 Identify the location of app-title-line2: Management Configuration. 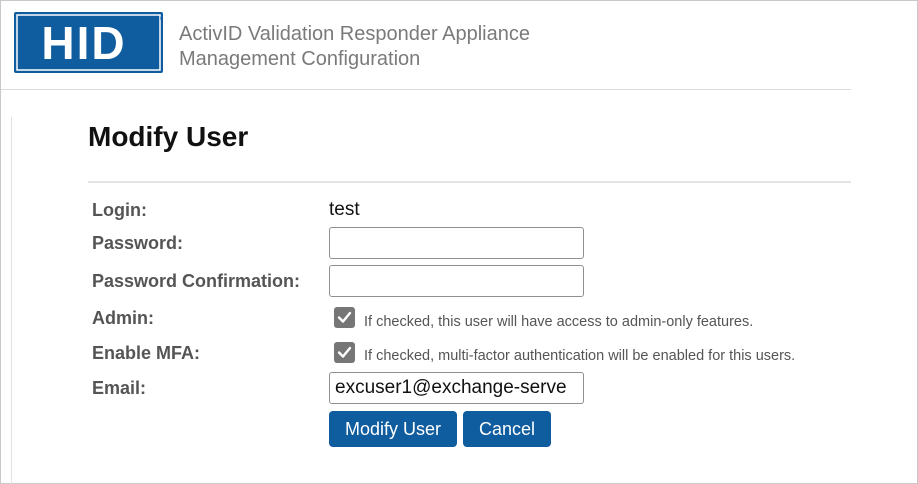
(300, 59).